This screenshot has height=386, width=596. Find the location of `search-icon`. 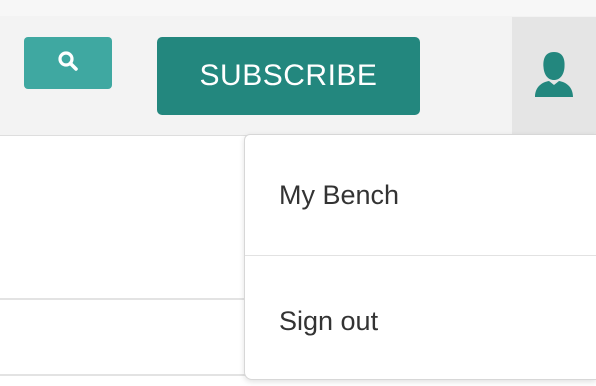

search-icon is located at coordinates (68, 63).